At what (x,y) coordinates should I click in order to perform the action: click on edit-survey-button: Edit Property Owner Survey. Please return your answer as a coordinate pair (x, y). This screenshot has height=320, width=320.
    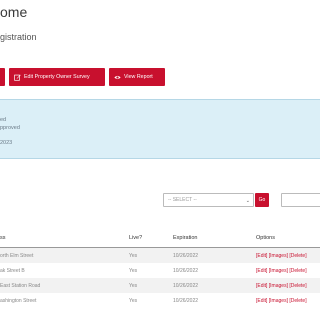
    Looking at the image, I should click on (57, 77).